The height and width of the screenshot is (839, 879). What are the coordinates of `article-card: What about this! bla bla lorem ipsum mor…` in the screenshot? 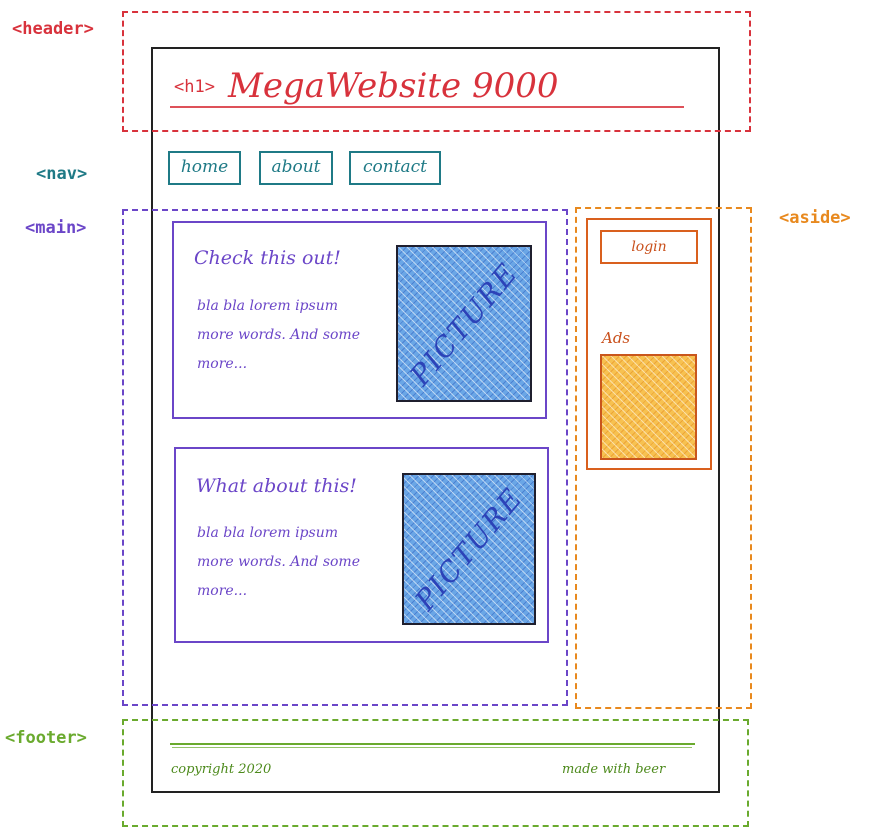 It's located at (361, 545).